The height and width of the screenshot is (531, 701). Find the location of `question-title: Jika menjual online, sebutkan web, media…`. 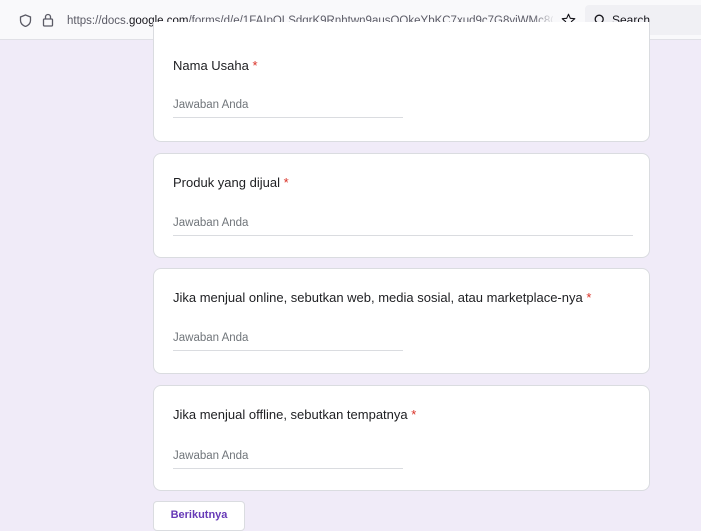

question-title: Jika menjual online, sebutkan web, media… is located at coordinates (382, 298).